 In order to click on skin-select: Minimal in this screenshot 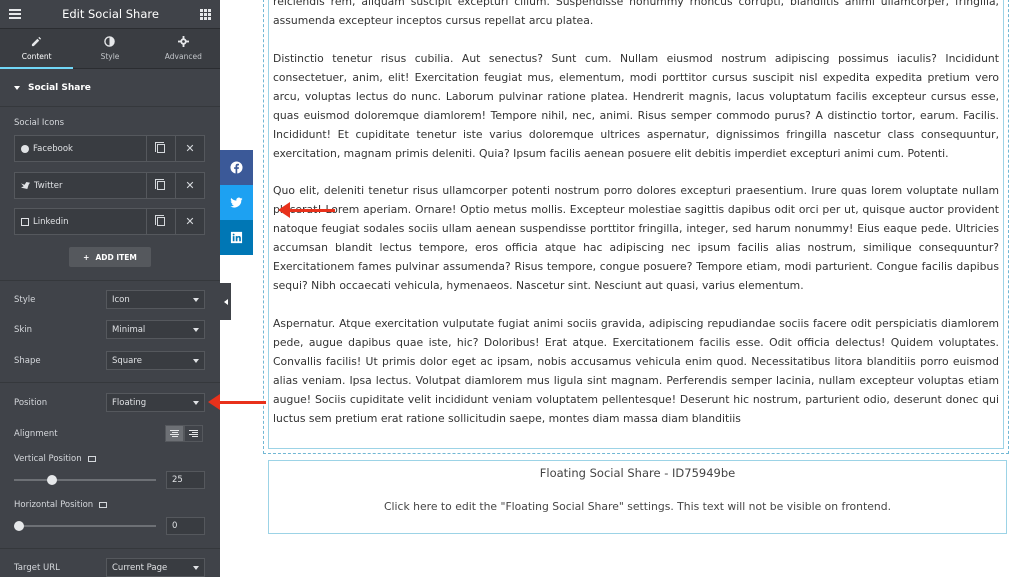, I will do `click(155, 329)`.